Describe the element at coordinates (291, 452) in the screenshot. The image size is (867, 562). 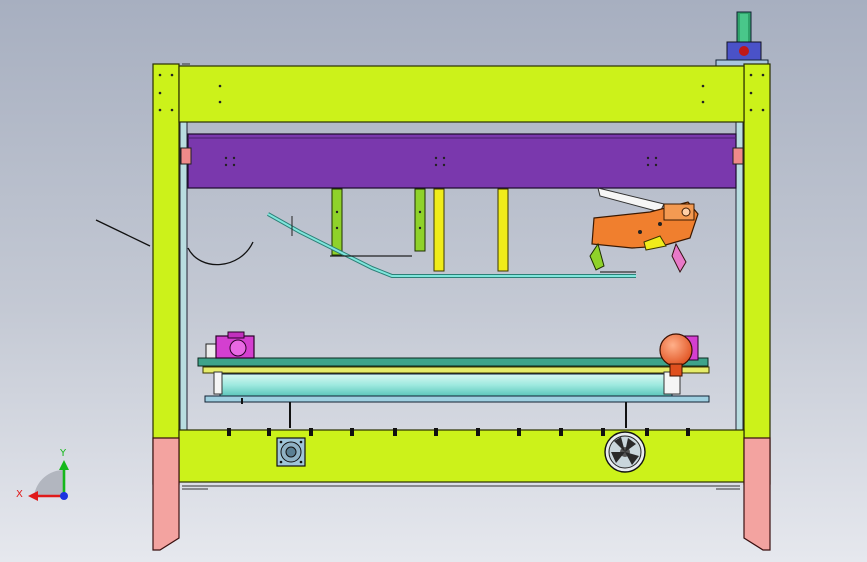
I see `flange-icon` at that location.